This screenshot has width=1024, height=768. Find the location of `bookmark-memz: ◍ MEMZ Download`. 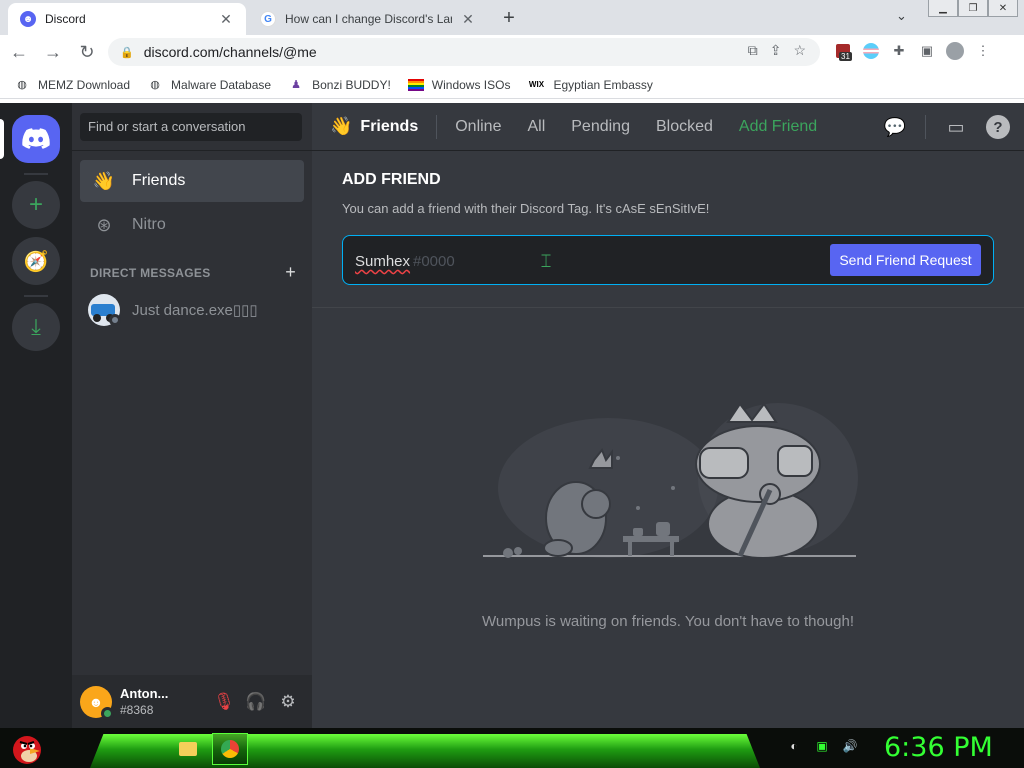

bookmark-memz: ◍ MEMZ Download is located at coordinates (72, 85).